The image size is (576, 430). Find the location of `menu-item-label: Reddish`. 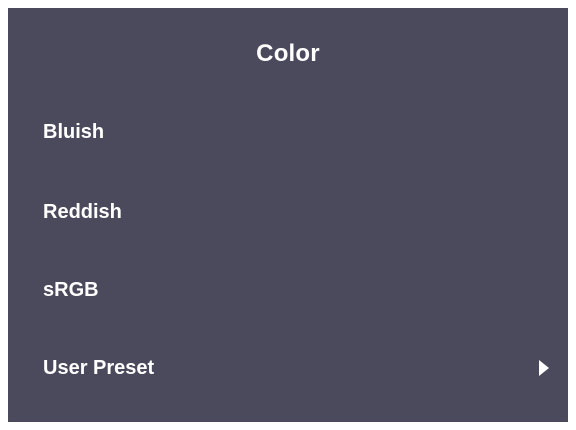

menu-item-label: Reddish is located at coordinates (82, 212).